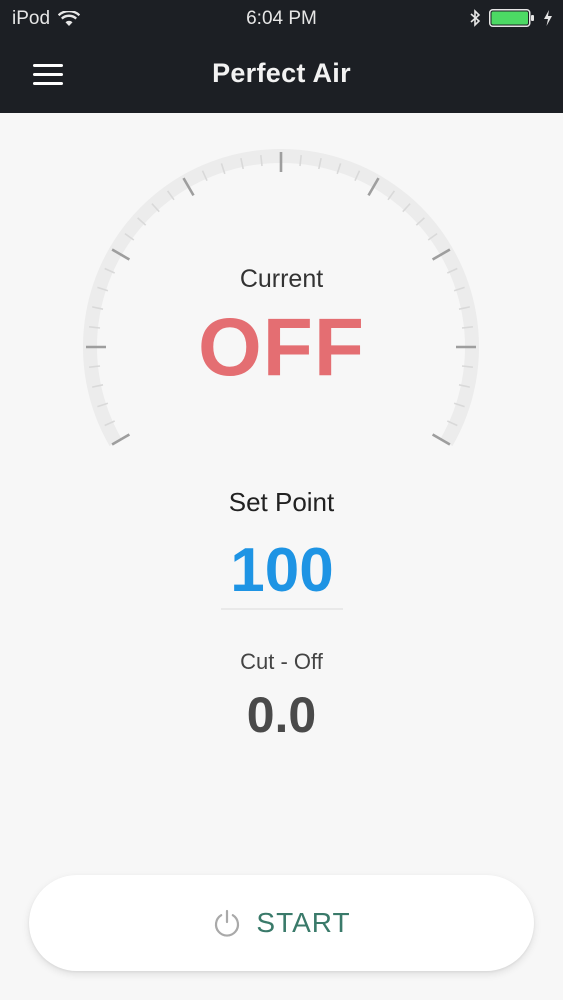  Describe the element at coordinates (475, 18) in the screenshot. I see `bluetooth-icon` at that location.